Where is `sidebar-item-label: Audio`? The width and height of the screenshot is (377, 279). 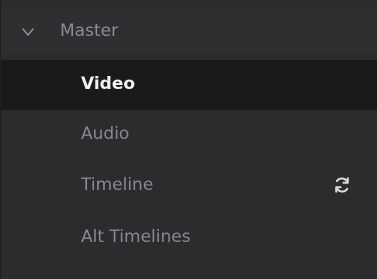
sidebar-item-label: Audio is located at coordinates (105, 134).